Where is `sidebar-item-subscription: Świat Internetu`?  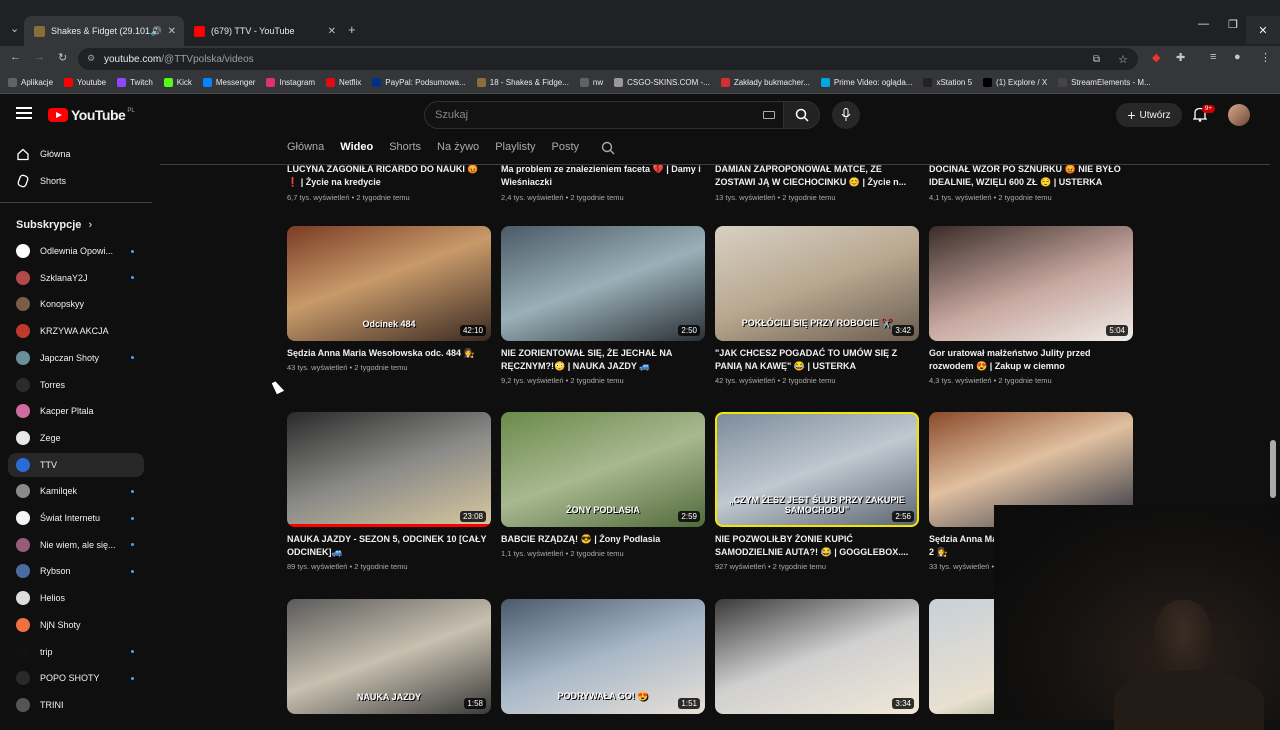
sidebar-item-subscription: Świat Internetu is located at coordinates (76, 518).